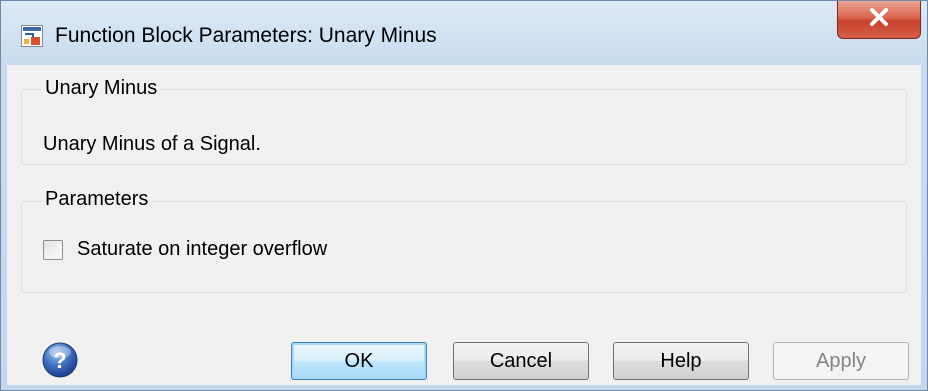 The image size is (928, 391). I want to click on saturate-option: Saturate on integer overflow, so click(185, 249).